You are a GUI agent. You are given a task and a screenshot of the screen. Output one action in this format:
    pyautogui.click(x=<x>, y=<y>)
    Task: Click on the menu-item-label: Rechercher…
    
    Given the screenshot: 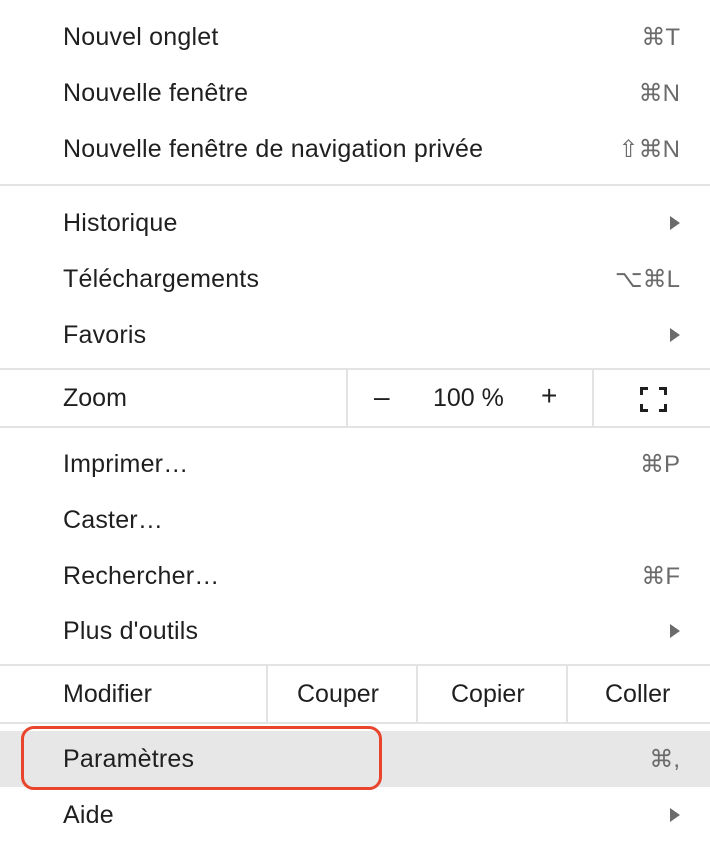 What is the action you would take?
    pyautogui.click(x=141, y=575)
    